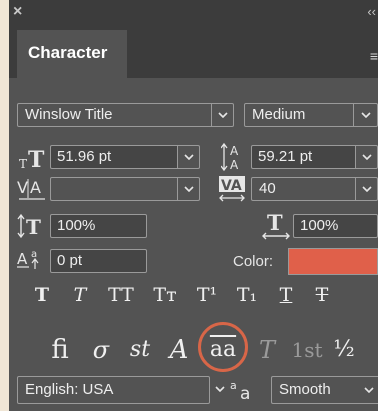  I want to click on leading-field: 59.21 pt, so click(303, 157).